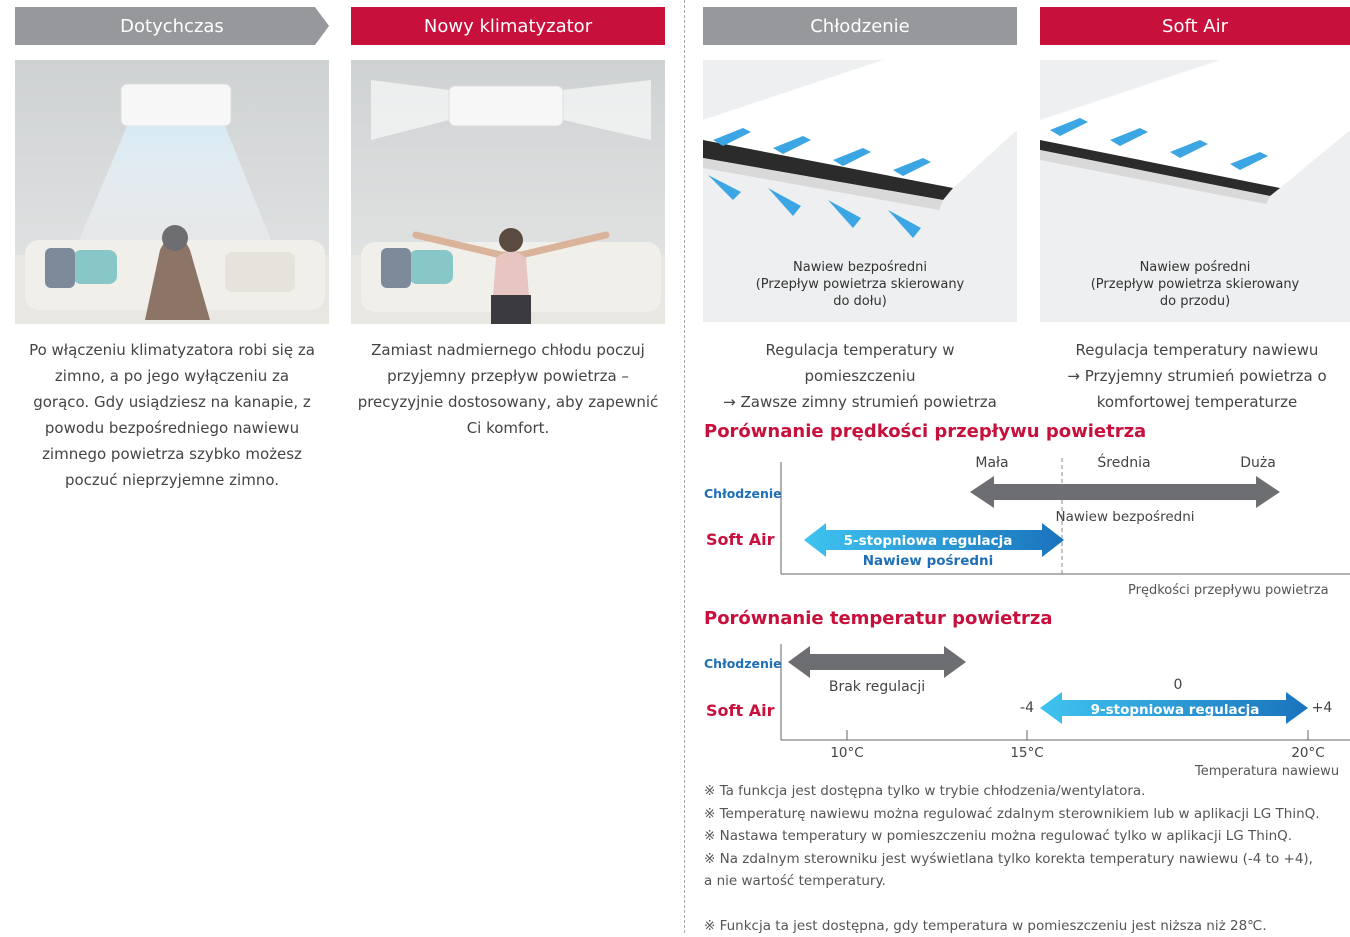 This screenshot has height=937, width=1350. I want to click on temp-tick-15-label: 15°C, so click(1026, 753).